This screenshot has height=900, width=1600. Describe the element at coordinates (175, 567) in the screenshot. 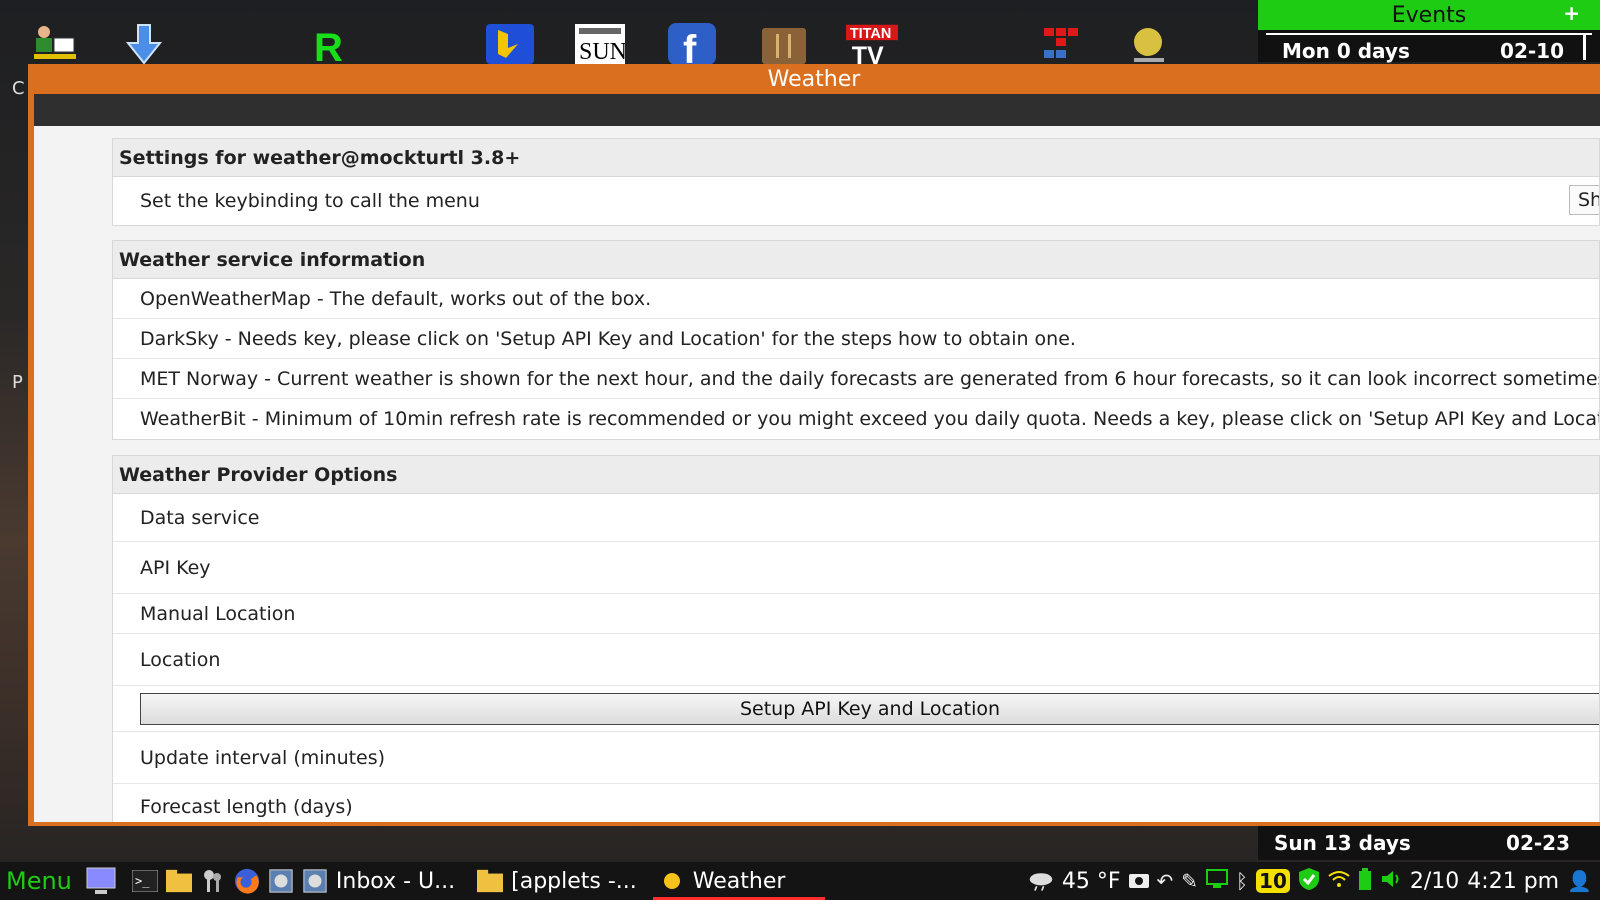

I see `api-key-label: API Key` at that location.